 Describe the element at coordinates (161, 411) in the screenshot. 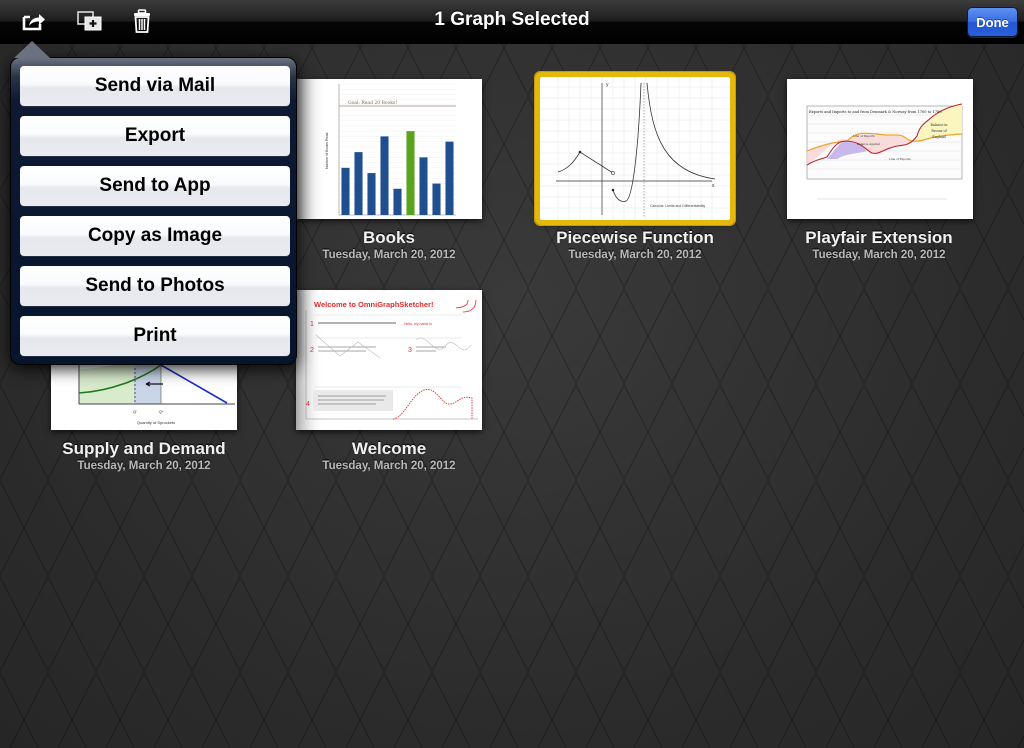

I see `tick-q-star: Q*` at that location.